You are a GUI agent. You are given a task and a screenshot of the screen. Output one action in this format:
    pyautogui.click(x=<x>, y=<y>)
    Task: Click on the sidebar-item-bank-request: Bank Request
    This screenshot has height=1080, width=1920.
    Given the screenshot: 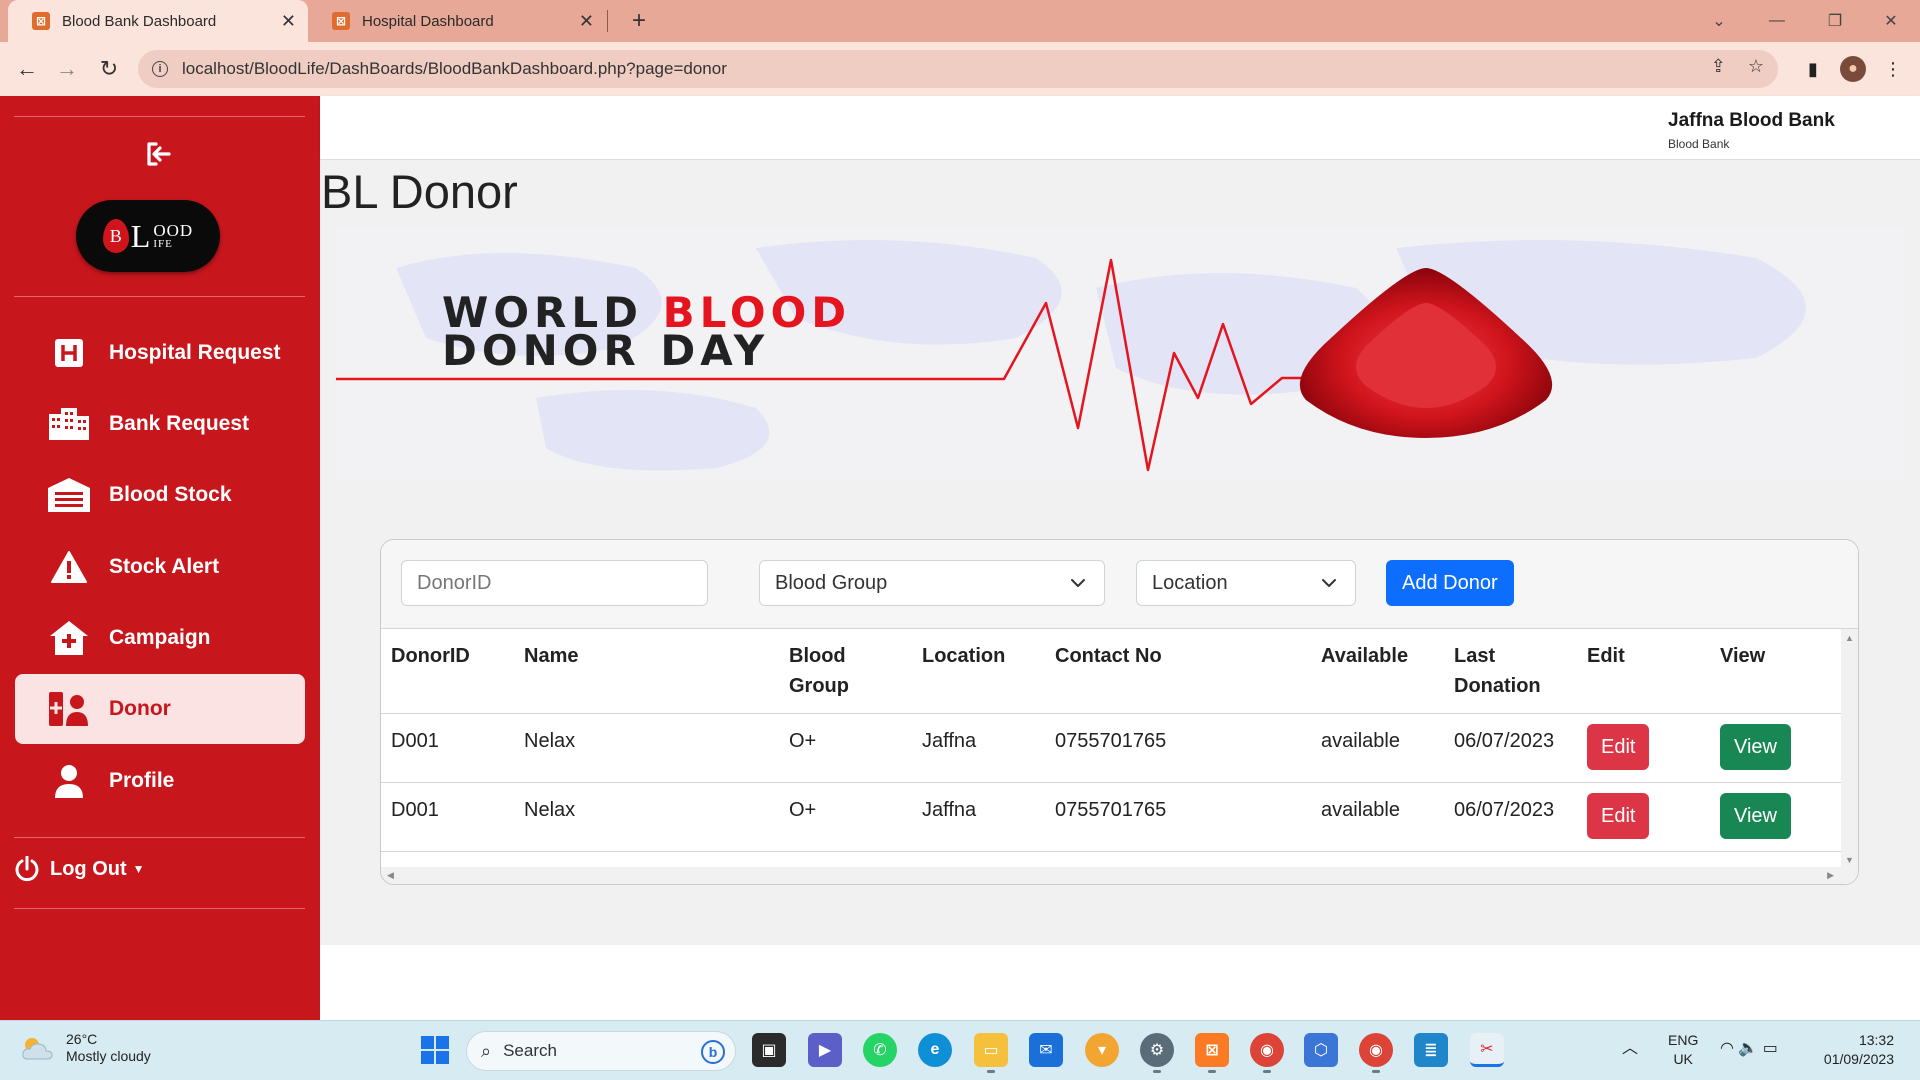 What is the action you would take?
    pyautogui.click(x=160, y=424)
    